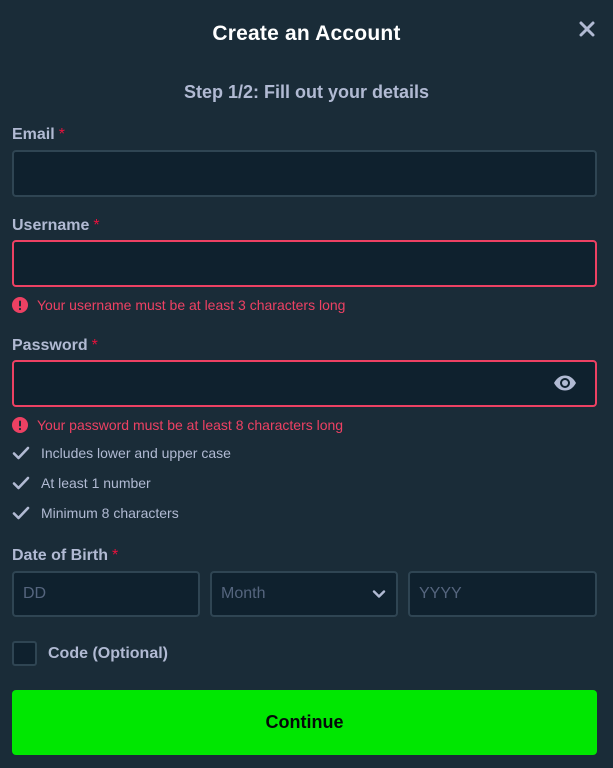 The height and width of the screenshot is (768, 613). I want to click on code-checkbox, so click(24, 653).